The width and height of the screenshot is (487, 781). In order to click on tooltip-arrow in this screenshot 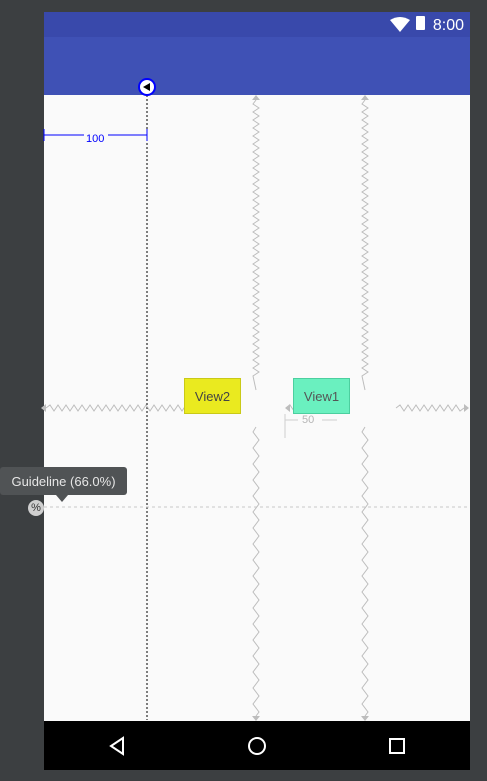, I will do `click(62, 498)`.